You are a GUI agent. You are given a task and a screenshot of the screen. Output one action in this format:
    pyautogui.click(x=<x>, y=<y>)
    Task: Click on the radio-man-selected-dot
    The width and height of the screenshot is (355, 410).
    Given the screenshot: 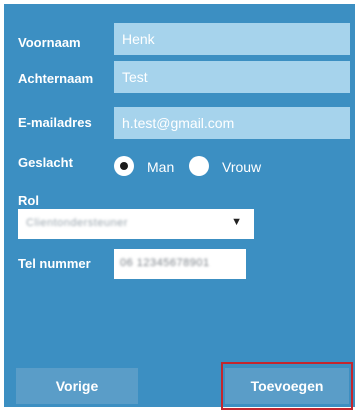 What is the action you would take?
    pyautogui.click(x=124, y=166)
    